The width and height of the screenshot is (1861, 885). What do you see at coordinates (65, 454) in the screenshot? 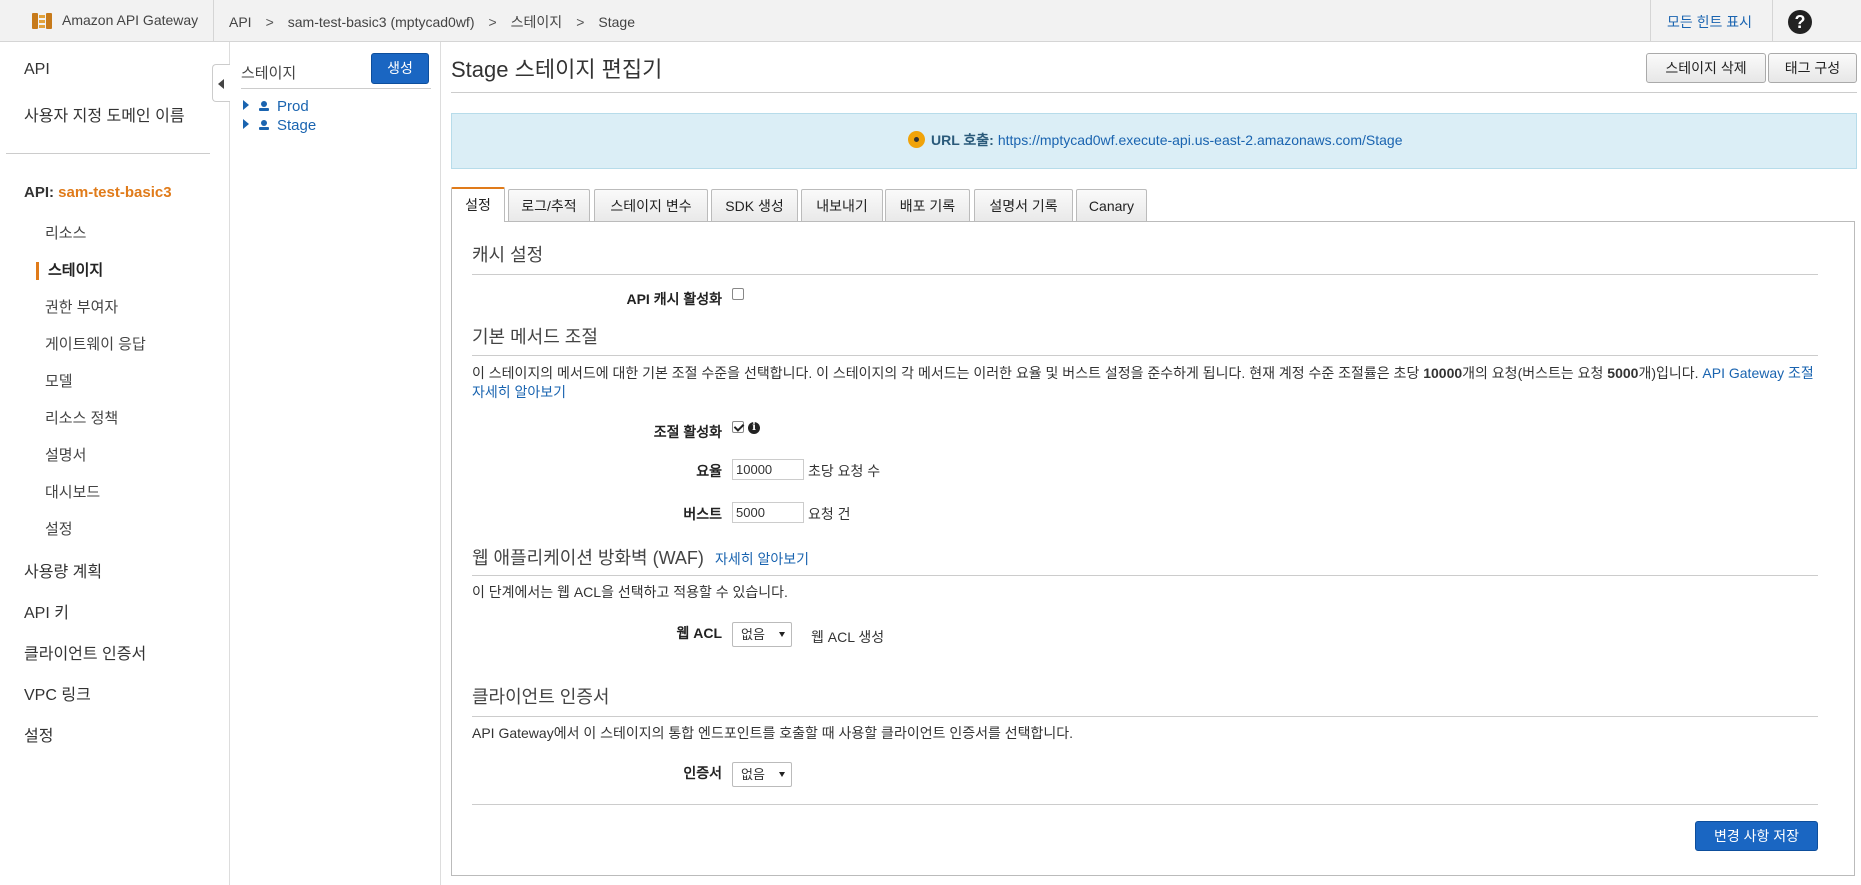
I see `nav-item-documentation: 설명서` at bounding box center [65, 454].